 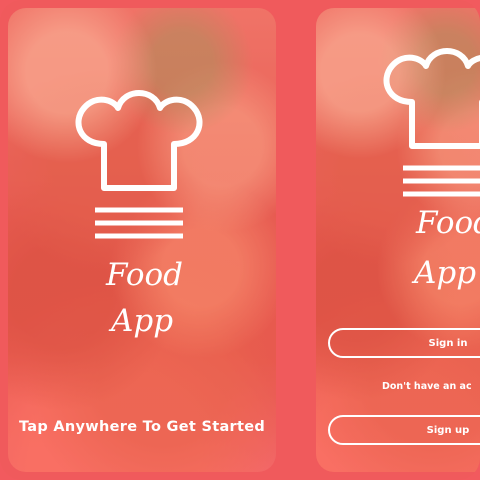 What do you see at coordinates (404, 430) in the screenshot?
I see `sign-up-button: Sign up` at bounding box center [404, 430].